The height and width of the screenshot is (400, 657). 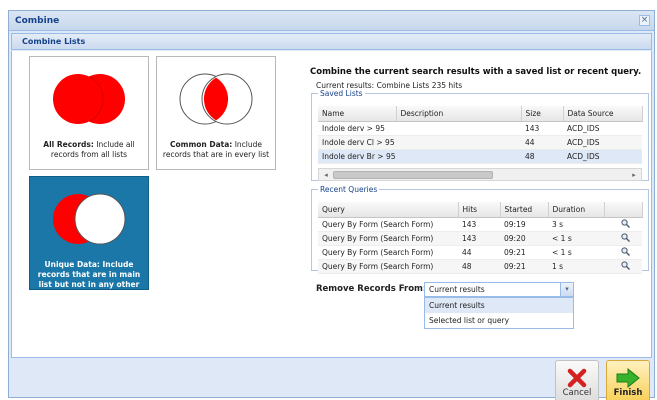 I want to click on remove-records-dropdown: Current results Selected list or query, so click(x=499, y=313).